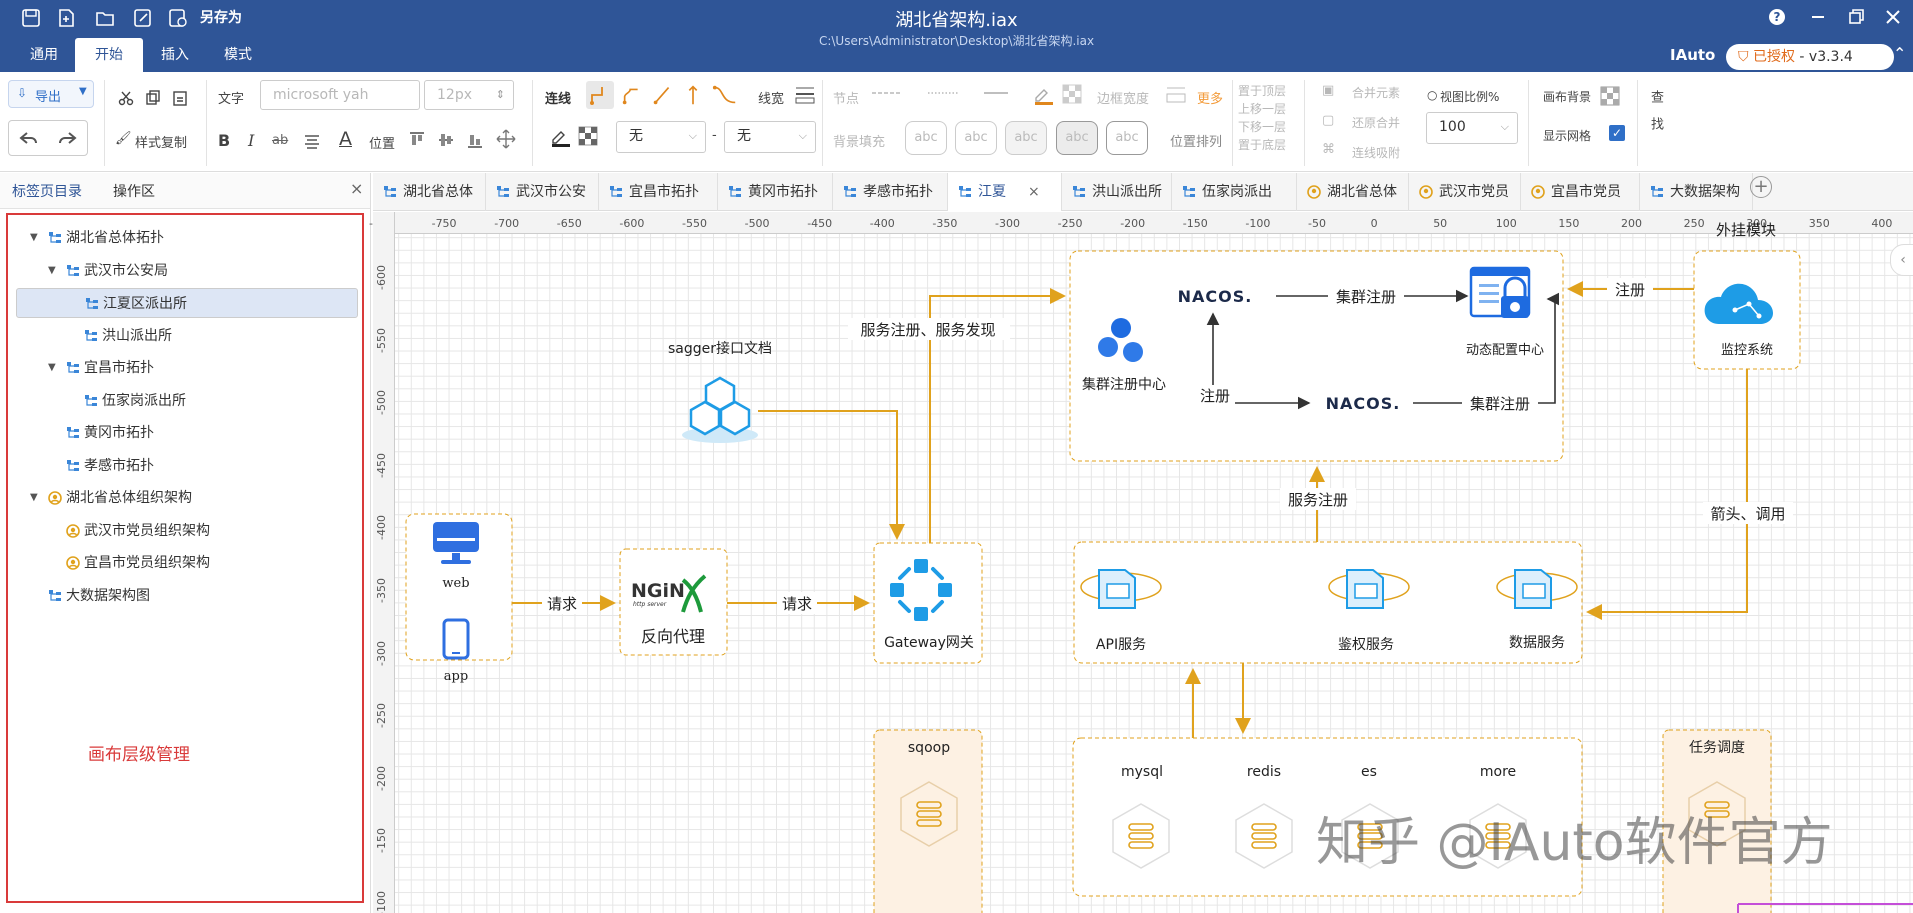 The image size is (1913, 913). What do you see at coordinates (187, 563) in the screenshot?
I see `tree-item: 宜昌市党员组织架构` at bounding box center [187, 563].